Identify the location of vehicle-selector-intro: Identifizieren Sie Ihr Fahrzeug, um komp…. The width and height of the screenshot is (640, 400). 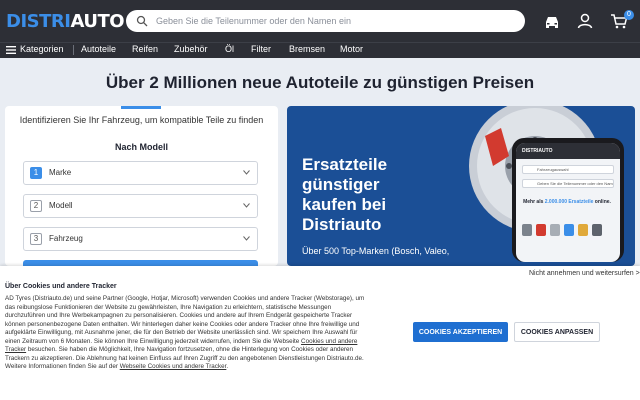
(141, 120).